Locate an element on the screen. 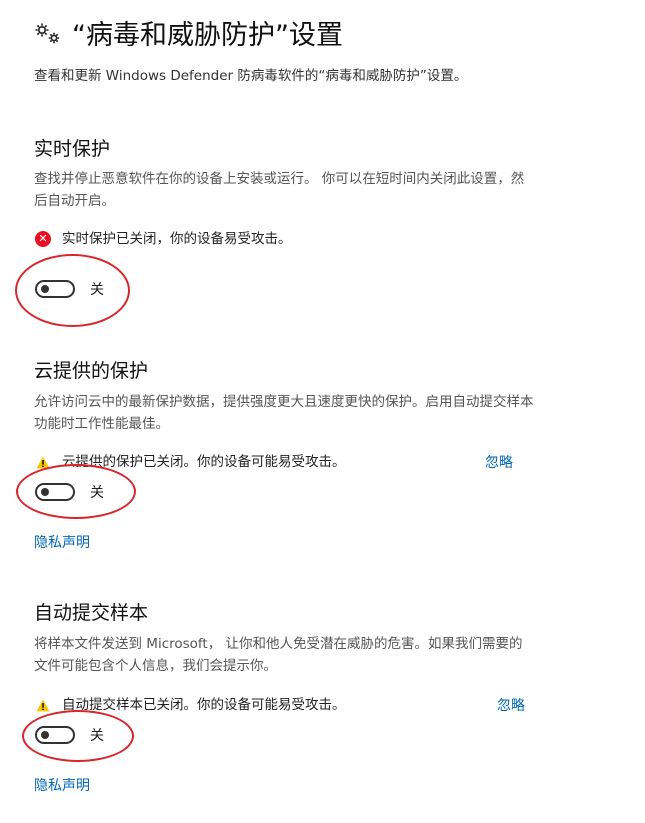  realtime-protection-toggle is located at coordinates (55, 289).